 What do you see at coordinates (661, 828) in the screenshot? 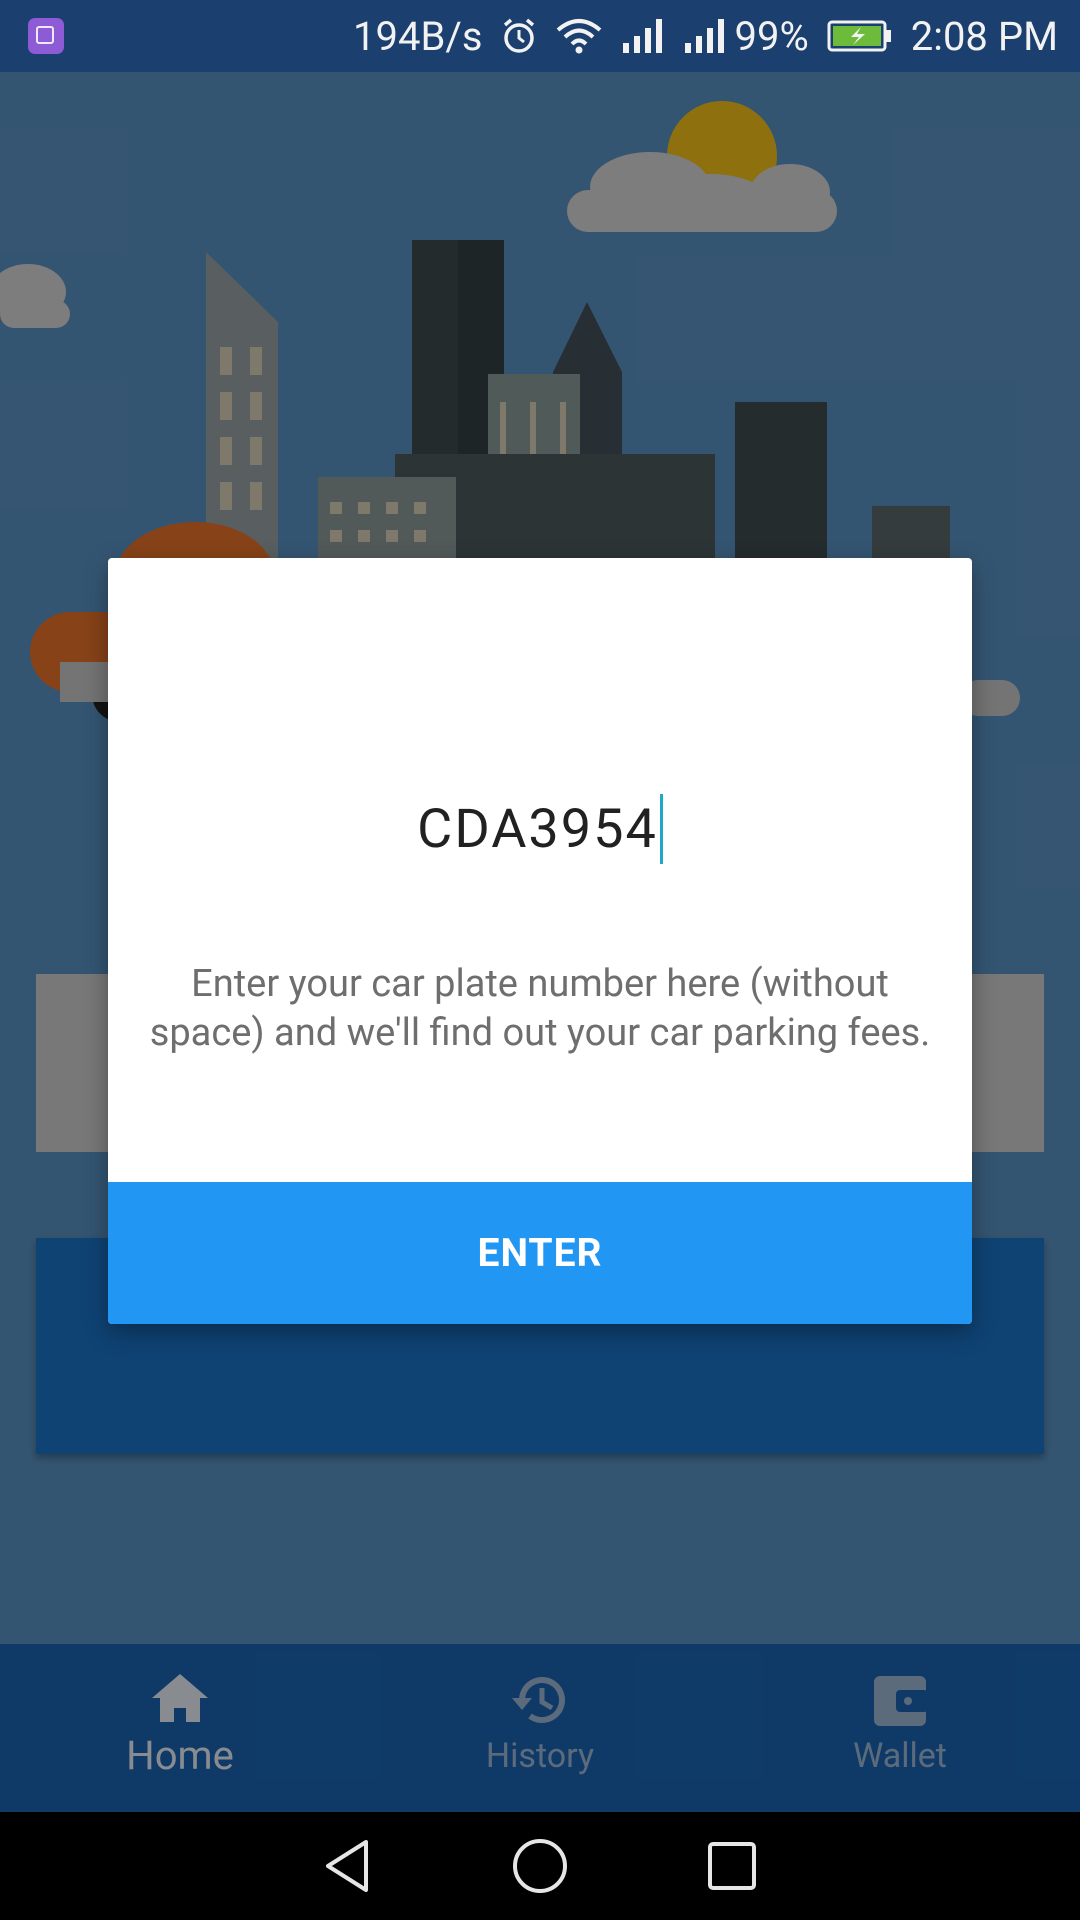
I see `text-cursor` at bounding box center [661, 828].